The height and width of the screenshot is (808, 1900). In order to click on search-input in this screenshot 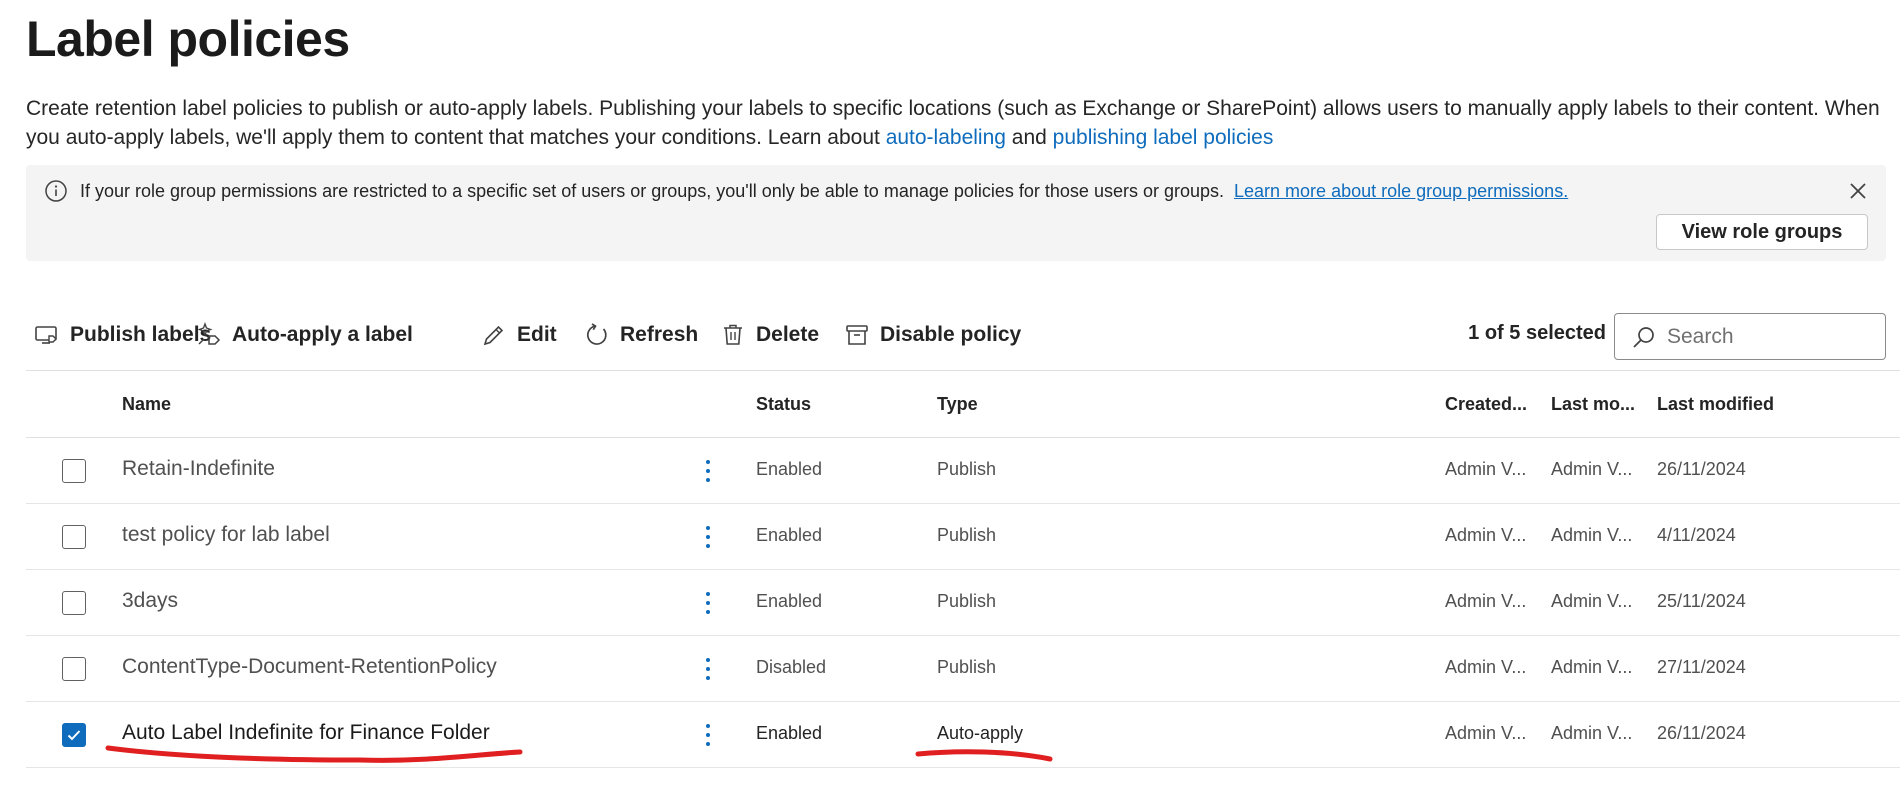, I will do `click(1767, 336)`.